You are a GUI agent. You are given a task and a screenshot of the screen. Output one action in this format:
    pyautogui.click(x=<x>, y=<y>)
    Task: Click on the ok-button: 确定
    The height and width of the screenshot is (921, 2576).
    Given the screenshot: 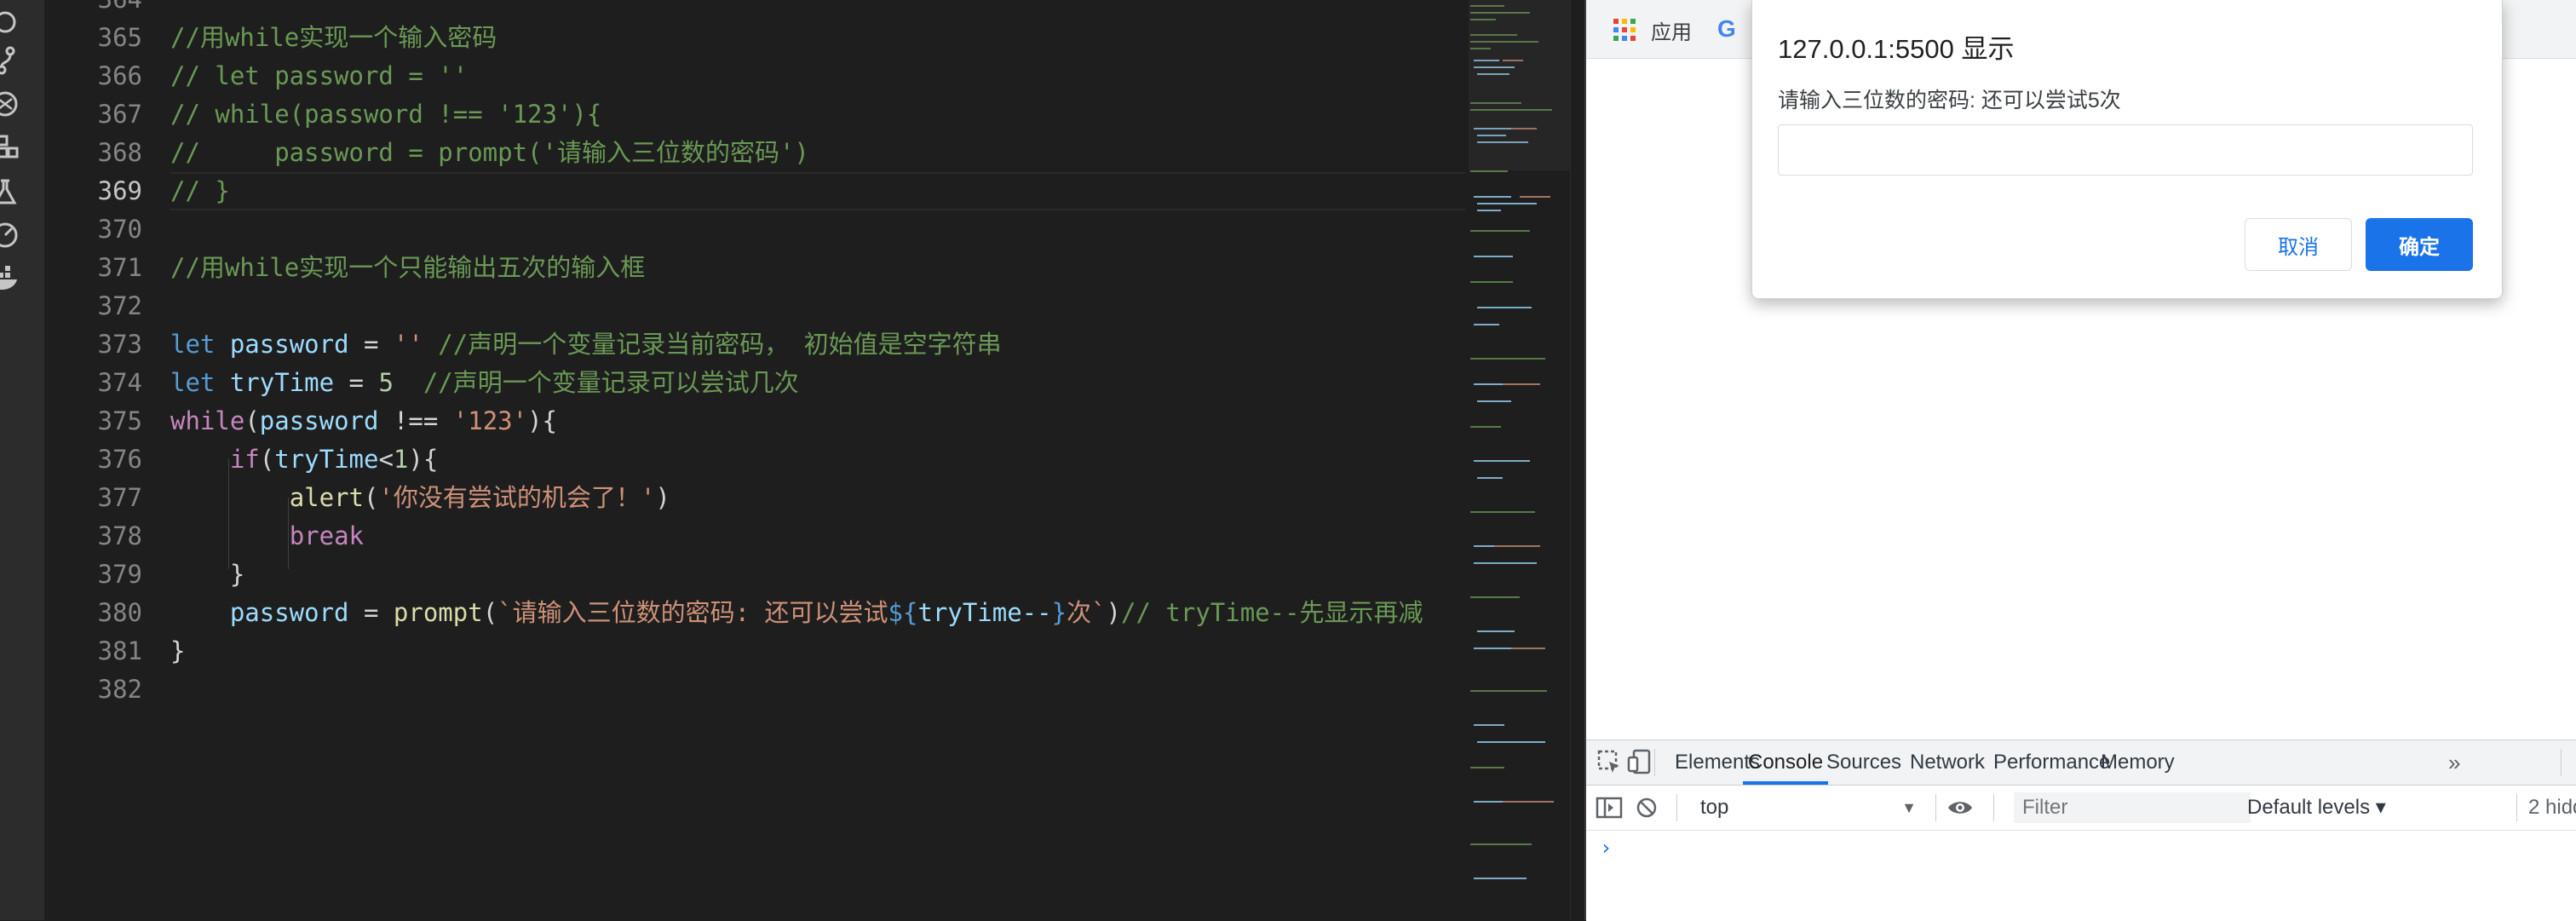 What is the action you would take?
    pyautogui.click(x=2420, y=245)
    